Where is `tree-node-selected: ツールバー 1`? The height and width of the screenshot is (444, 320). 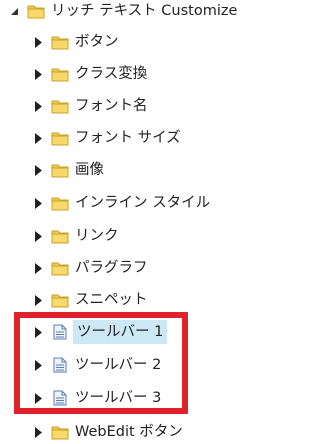
tree-node-selected: ツールバー 1 is located at coordinates (101, 332).